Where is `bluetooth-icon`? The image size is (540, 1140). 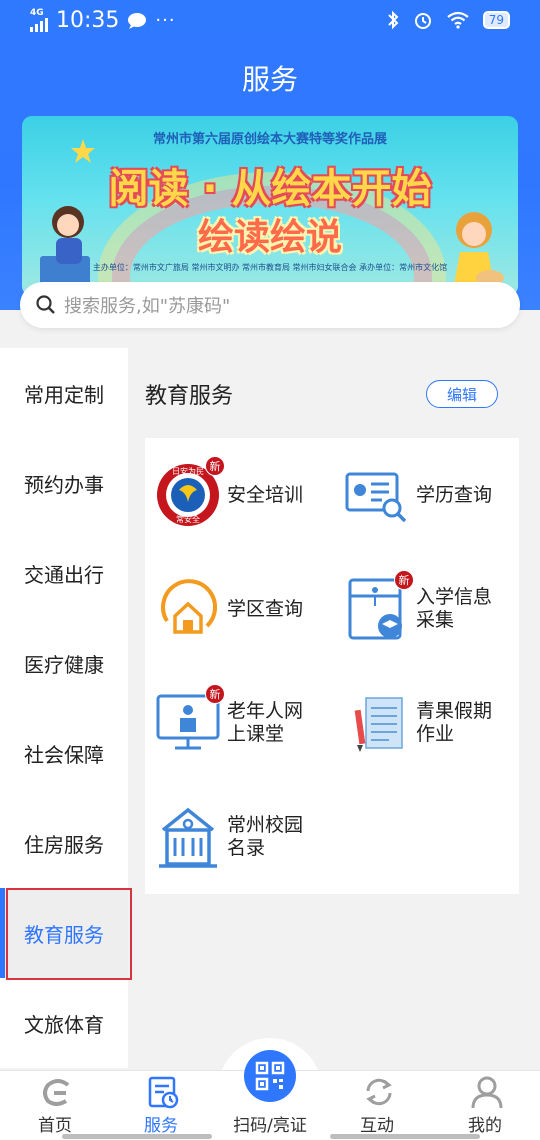 bluetooth-icon is located at coordinates (393, 20).